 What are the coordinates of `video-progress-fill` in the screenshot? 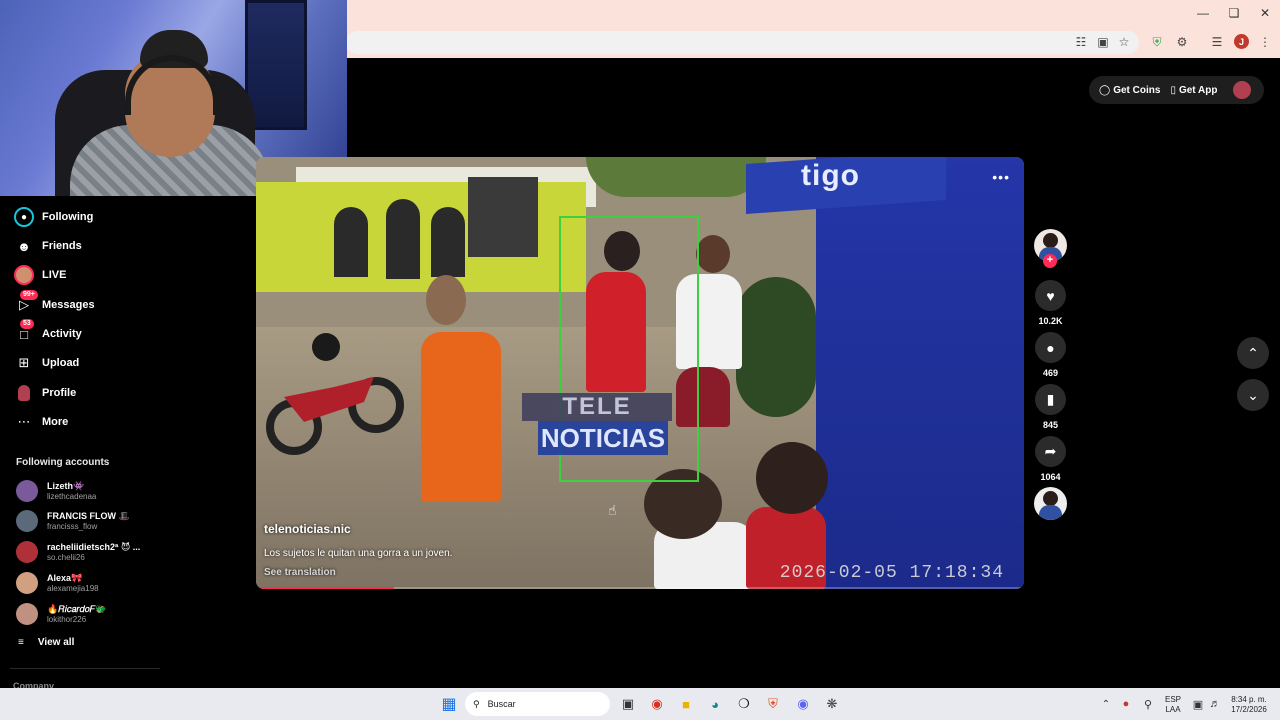 It's located at (325, 588).